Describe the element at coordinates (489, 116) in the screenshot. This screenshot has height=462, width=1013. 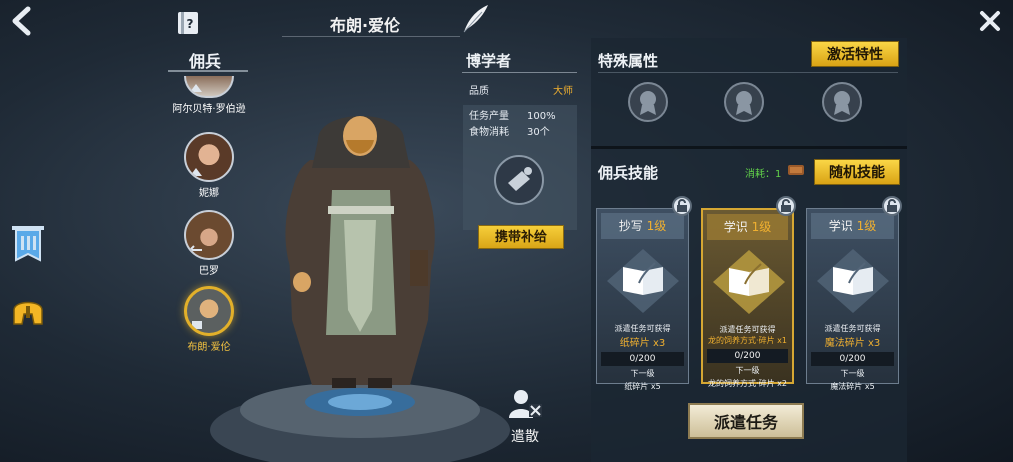
I see `stat-label: 任务产量` at that location.